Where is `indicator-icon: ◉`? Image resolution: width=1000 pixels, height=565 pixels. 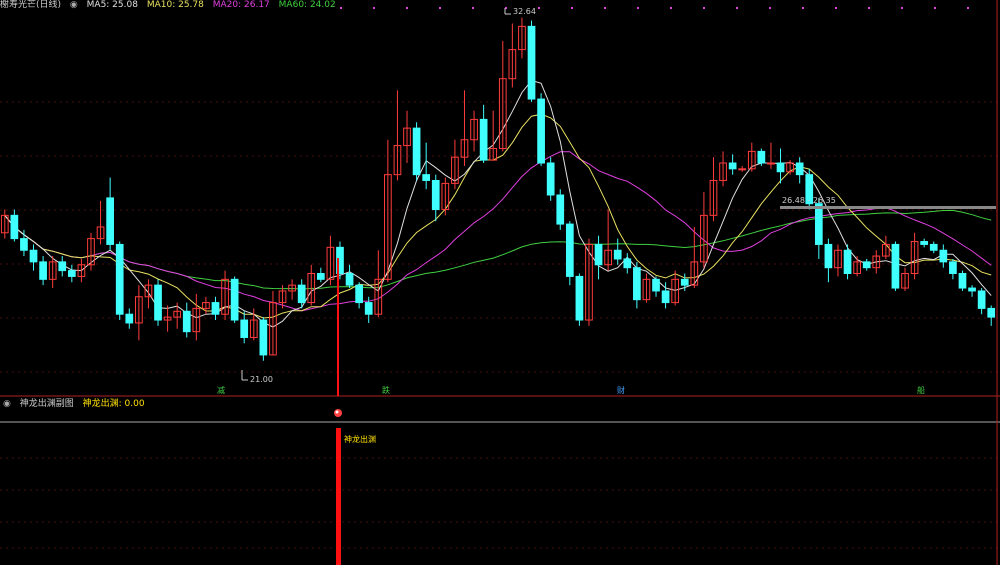
indicator-icon: ◉ is located at coordinates (7, 404).